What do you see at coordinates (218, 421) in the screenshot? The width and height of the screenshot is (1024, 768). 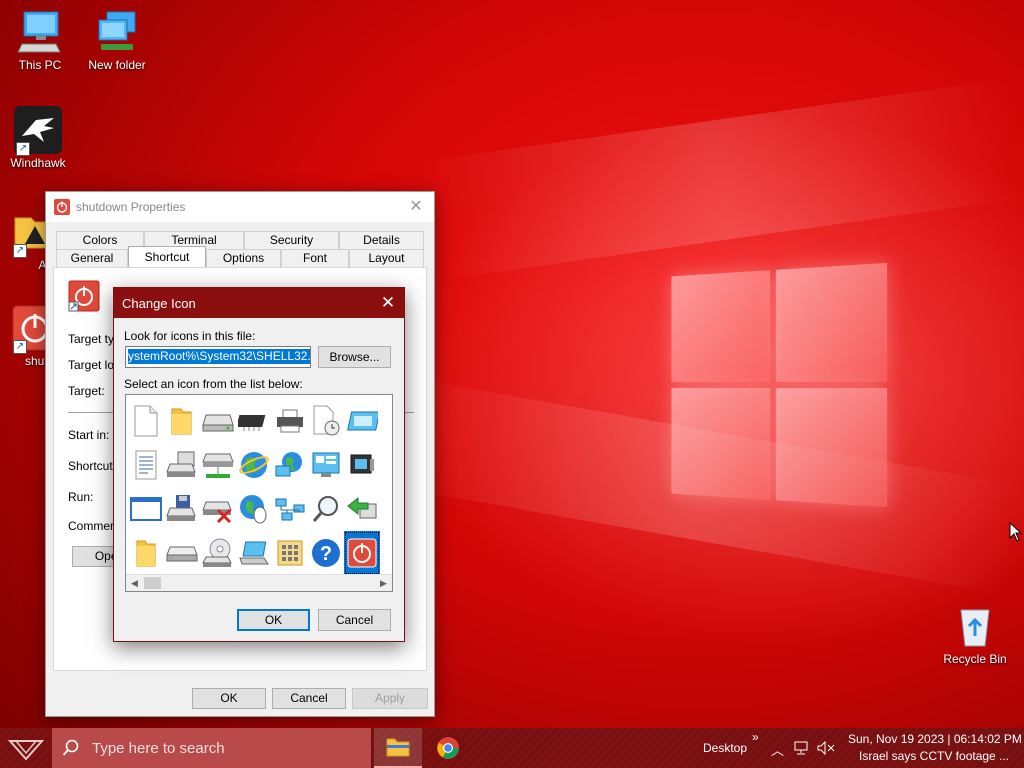 I see `drive-icon` at bounding box center [218, 421].